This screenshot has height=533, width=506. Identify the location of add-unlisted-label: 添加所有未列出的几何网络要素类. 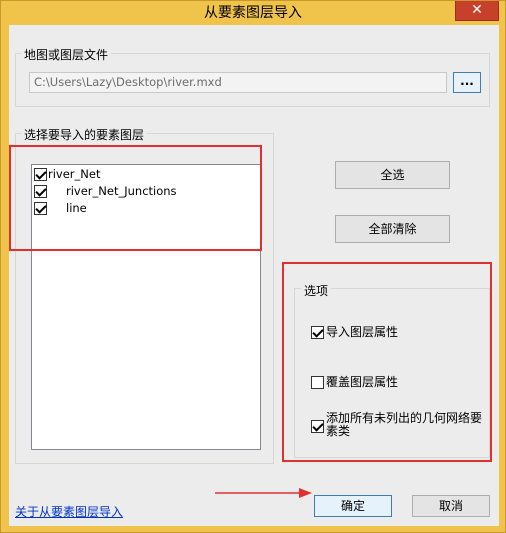
(404, 424).